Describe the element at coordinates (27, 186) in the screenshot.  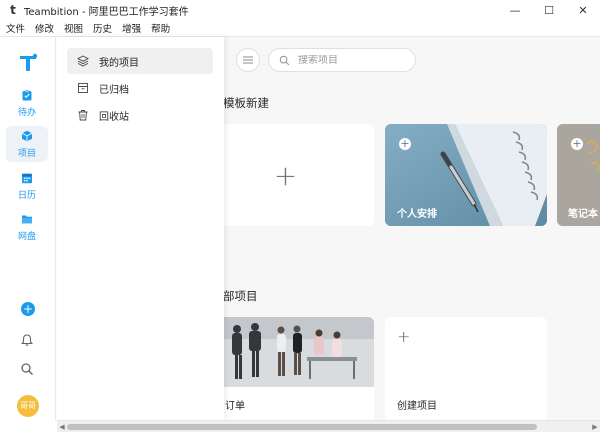
I see `rail-item-calendar: 日历` at that location.